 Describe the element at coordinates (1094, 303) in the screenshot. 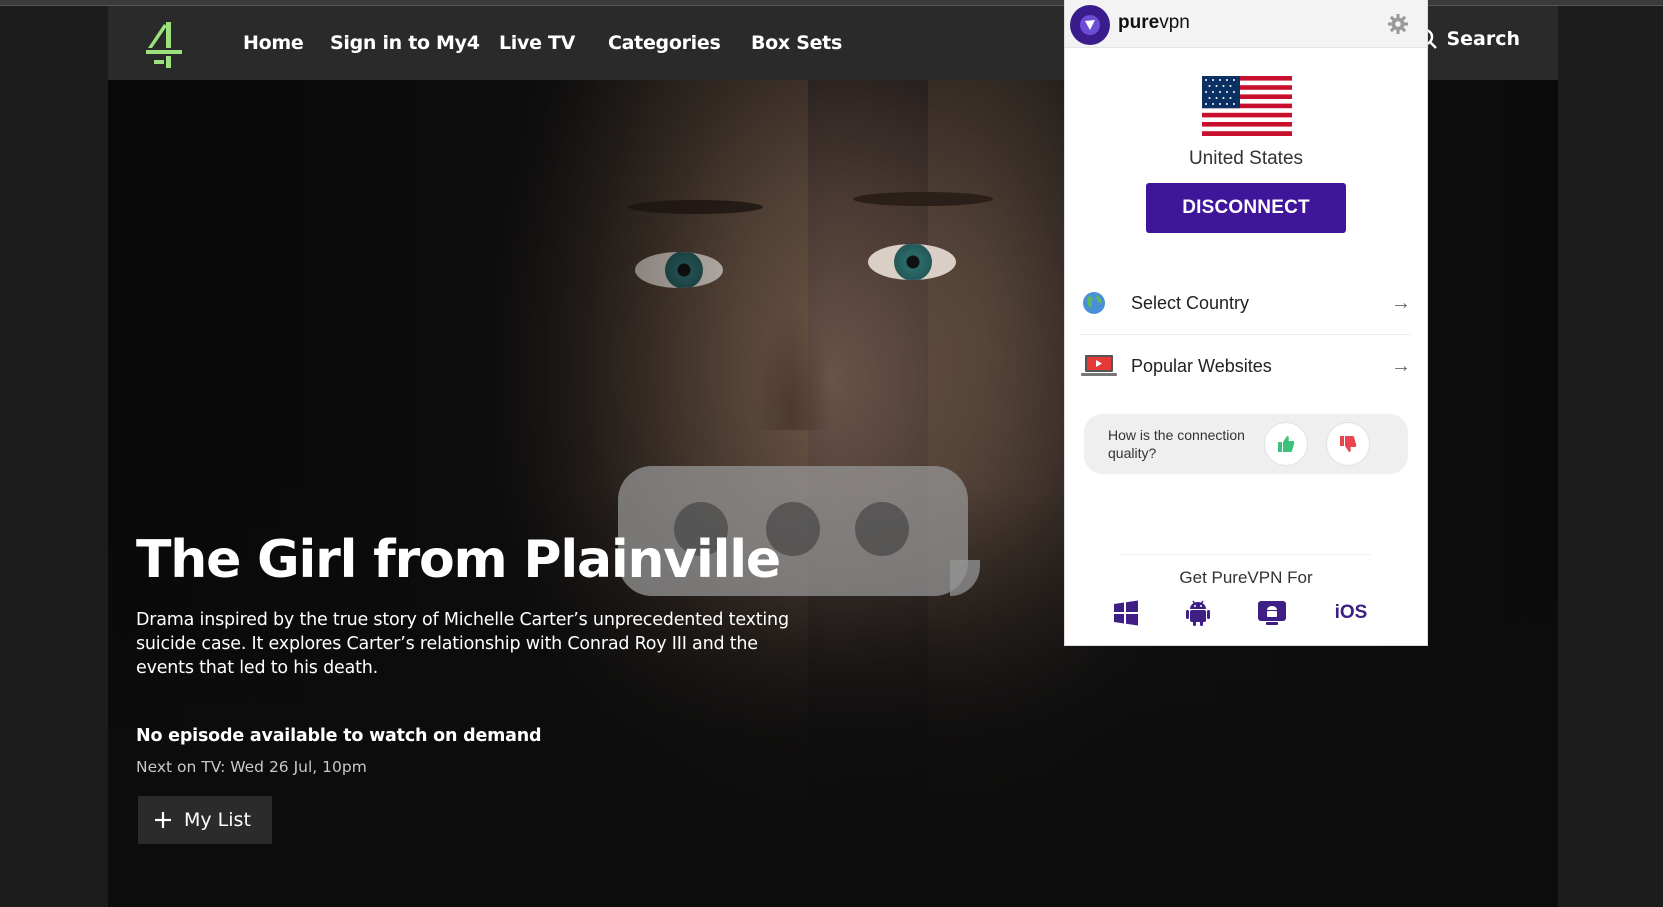

I see `globe-icon` at that location.